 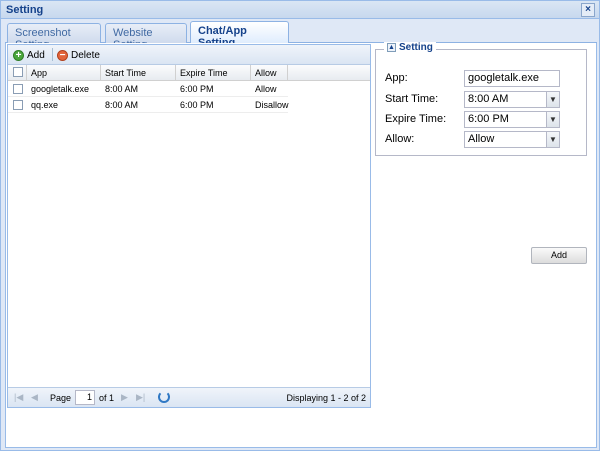 What do you see at coordinates (512, 119) in the screenshot?
I see `expire-time-select: 6:00 PM ▼` at bounding box center [512, 119].